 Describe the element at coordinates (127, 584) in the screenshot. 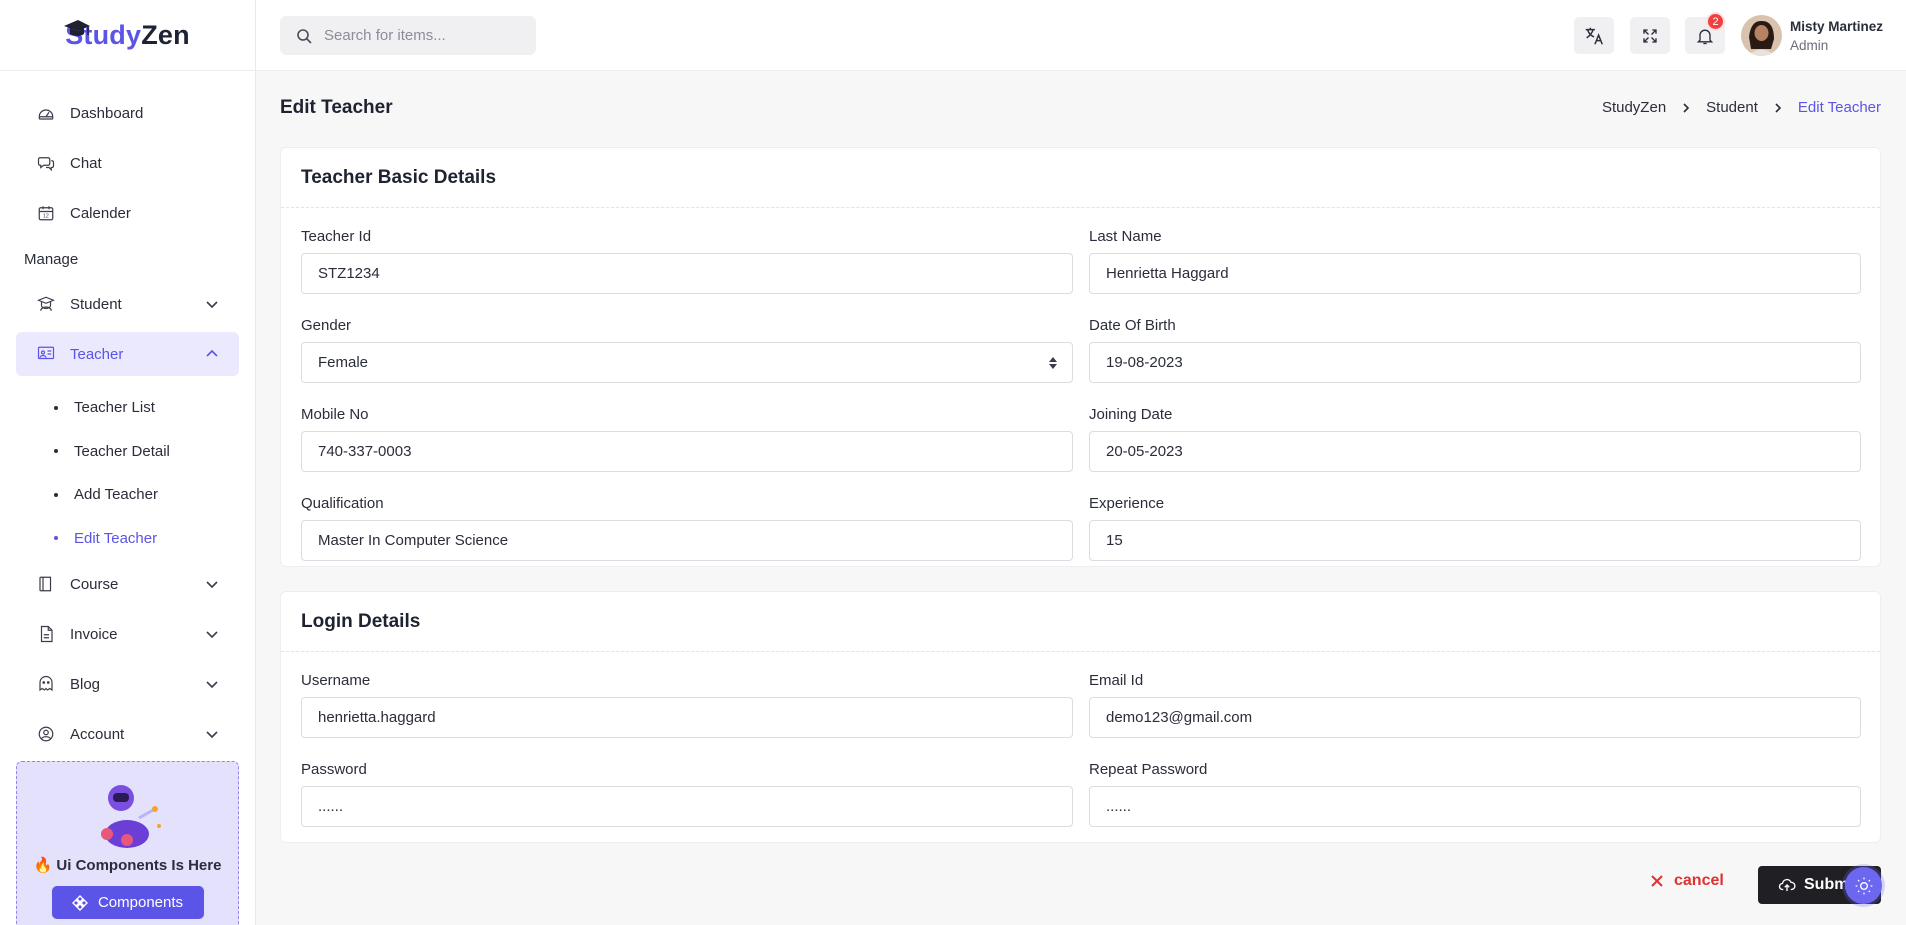

I see `sidebar-item-course: Course` at that location.